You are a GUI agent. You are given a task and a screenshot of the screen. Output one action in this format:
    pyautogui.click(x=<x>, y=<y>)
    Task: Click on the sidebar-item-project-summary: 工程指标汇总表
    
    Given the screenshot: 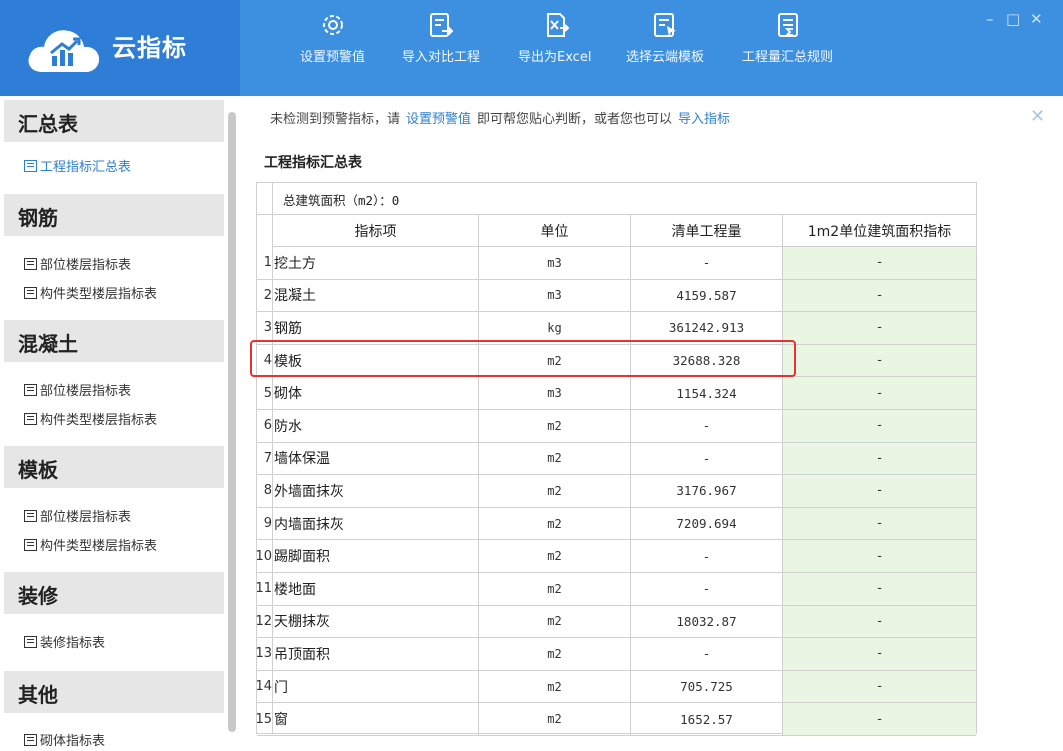 What is the action you would take?
    pyautogui.click(x=77, y=165)
    